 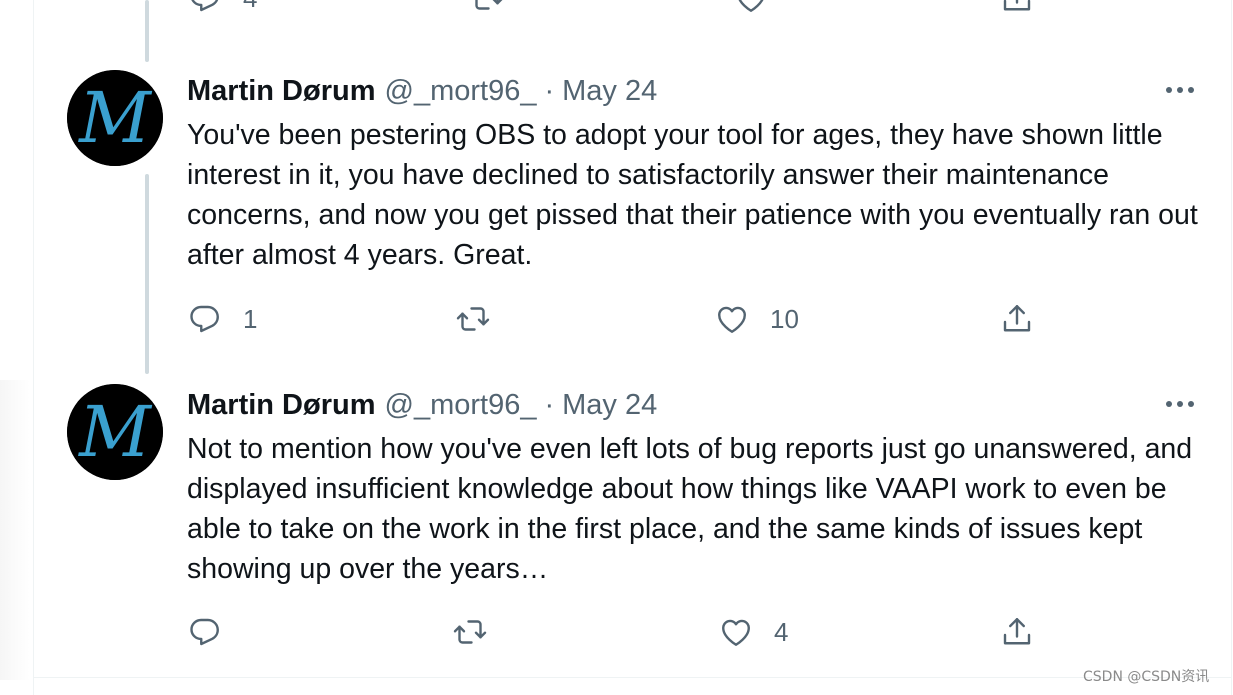 I want to click on reply-button: 4, so click(x=222, y=9).